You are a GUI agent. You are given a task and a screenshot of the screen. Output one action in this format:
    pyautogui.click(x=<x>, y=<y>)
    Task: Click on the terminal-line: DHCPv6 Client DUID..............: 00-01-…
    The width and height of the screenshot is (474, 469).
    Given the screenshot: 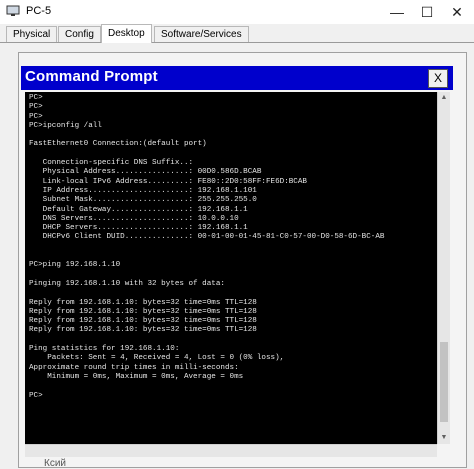 What is the action you would take?
    pyautogui.click(x=207, y=237)
    